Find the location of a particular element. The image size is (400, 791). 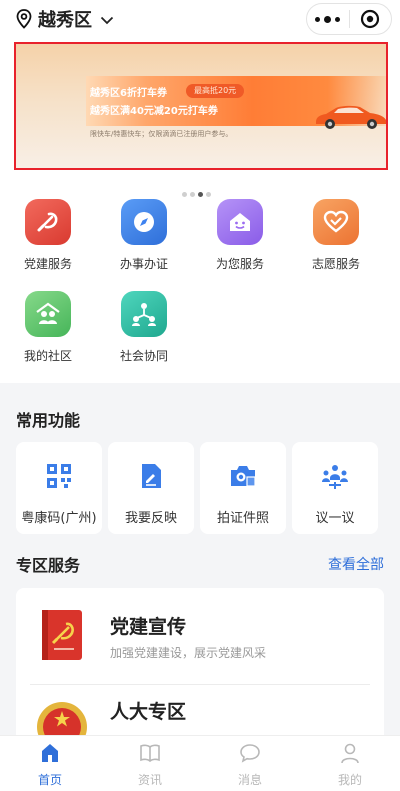

service-label: 党建服务 is located at coordinates (47, 264).